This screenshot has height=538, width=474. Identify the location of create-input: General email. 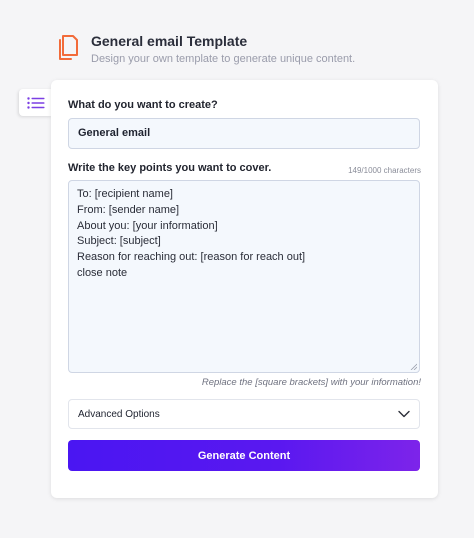
(244, 133).